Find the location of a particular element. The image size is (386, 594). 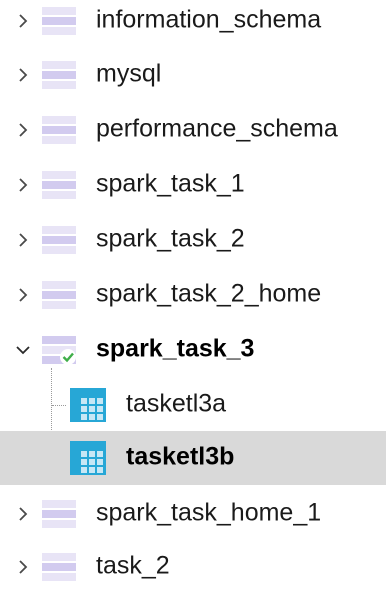

tree-item-performance-schema: performance_schema is located at coordinates (193, 130).